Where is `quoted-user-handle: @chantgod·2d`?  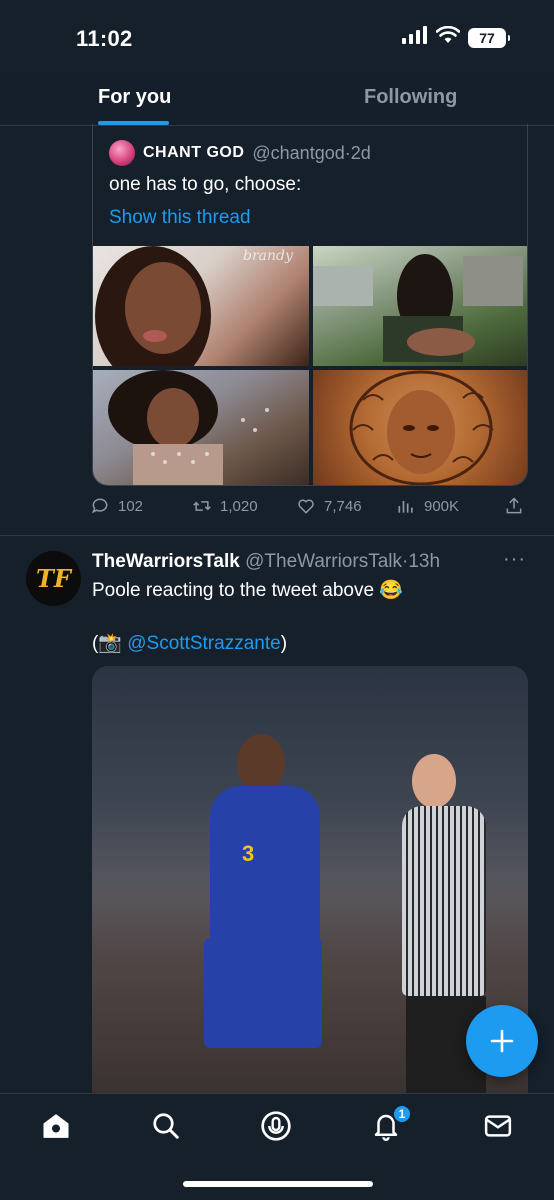
quoted-user-handle: @chantgod·2d is located at coordinates (311, 153).